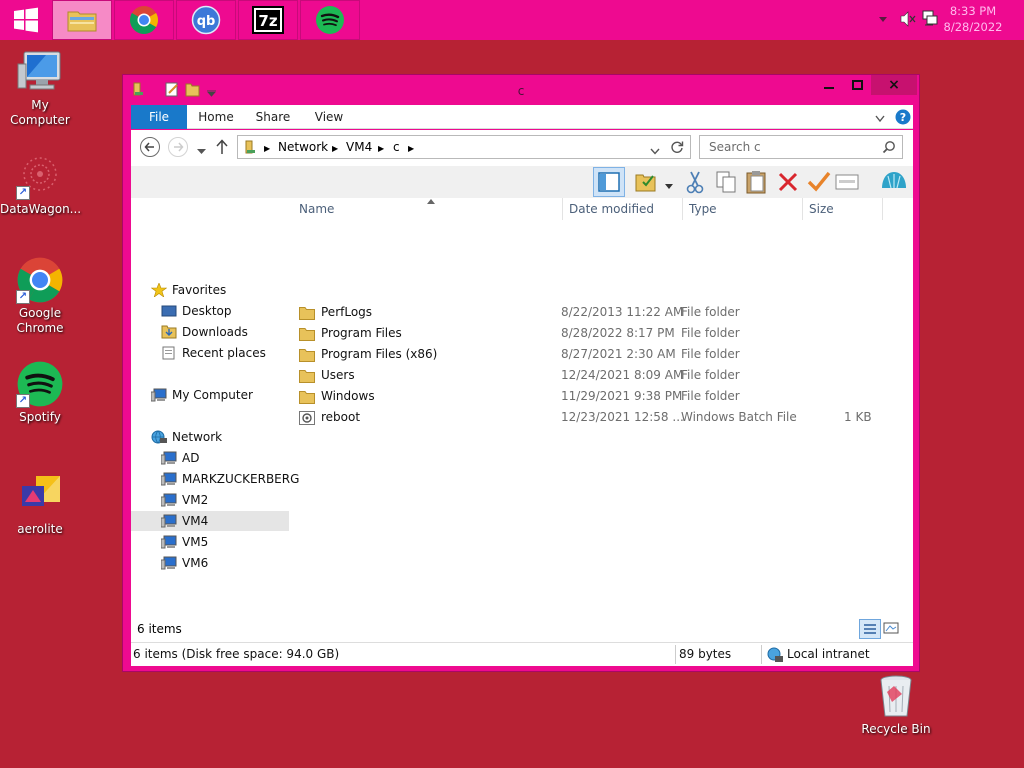 The width and height of the screenshot is (1024, 768). I want to click on nav-item-label: MARKZUCKERBERG, so click(241, 479).